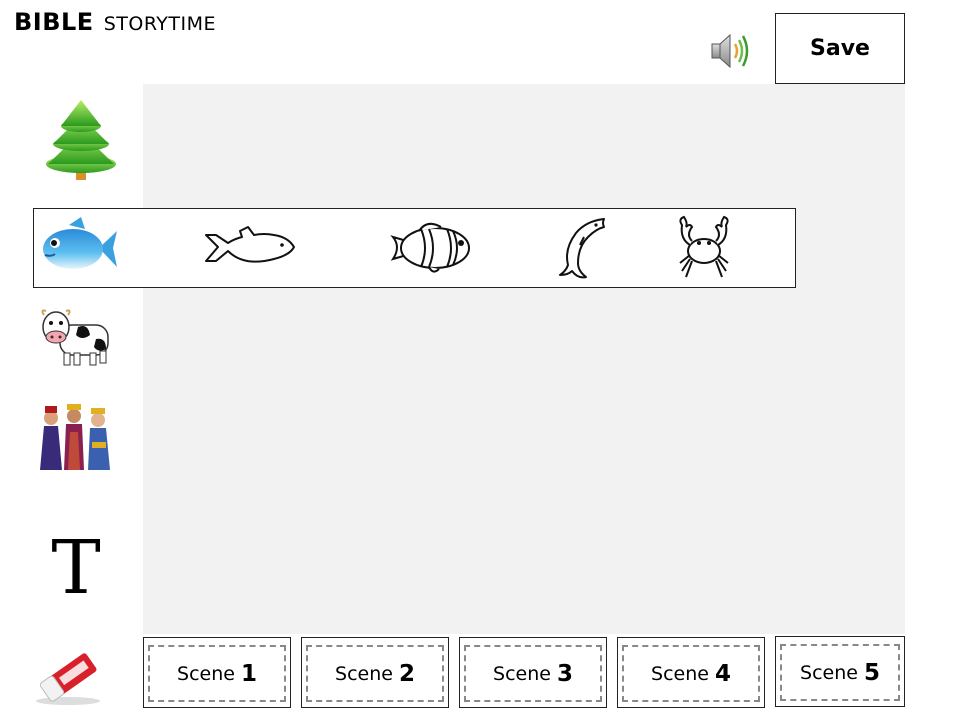 The height and width of the screenshot is (720, 960). Describe the element at coordinates (77, 438) in the screenshot. I see `wise-men-icon` at that location.